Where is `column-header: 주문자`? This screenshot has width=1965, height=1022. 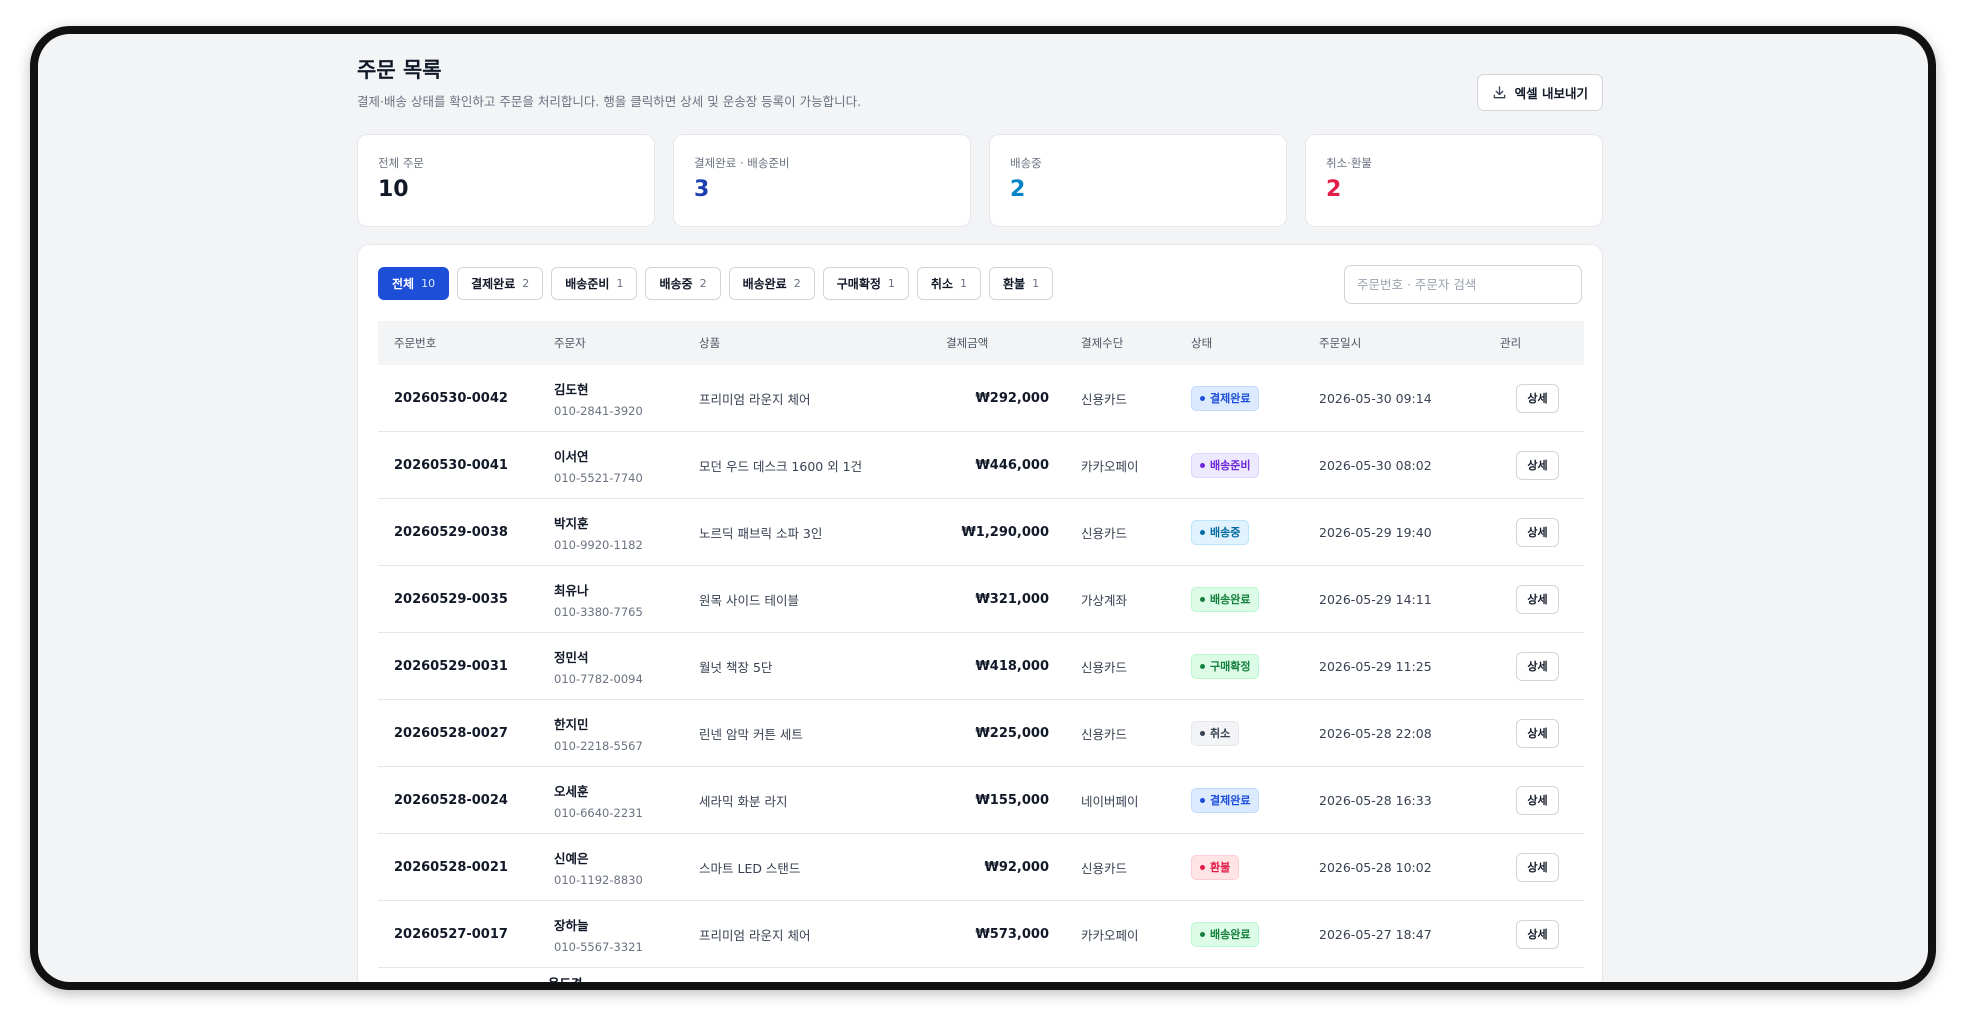 column-header: 주문자 is located at coordinates (570, 343).